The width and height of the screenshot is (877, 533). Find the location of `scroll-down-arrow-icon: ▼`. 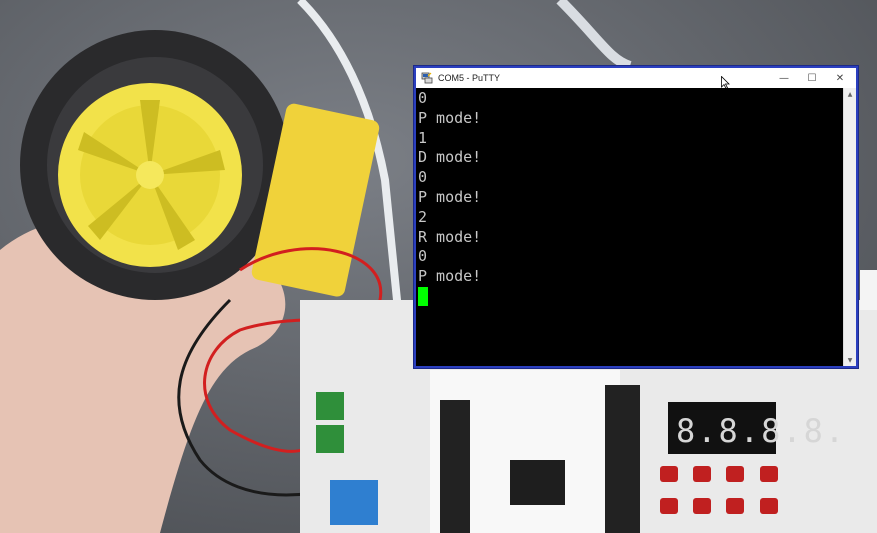

scroll-down-arrow-icon: ▼ is located at coordinates (850, 360).